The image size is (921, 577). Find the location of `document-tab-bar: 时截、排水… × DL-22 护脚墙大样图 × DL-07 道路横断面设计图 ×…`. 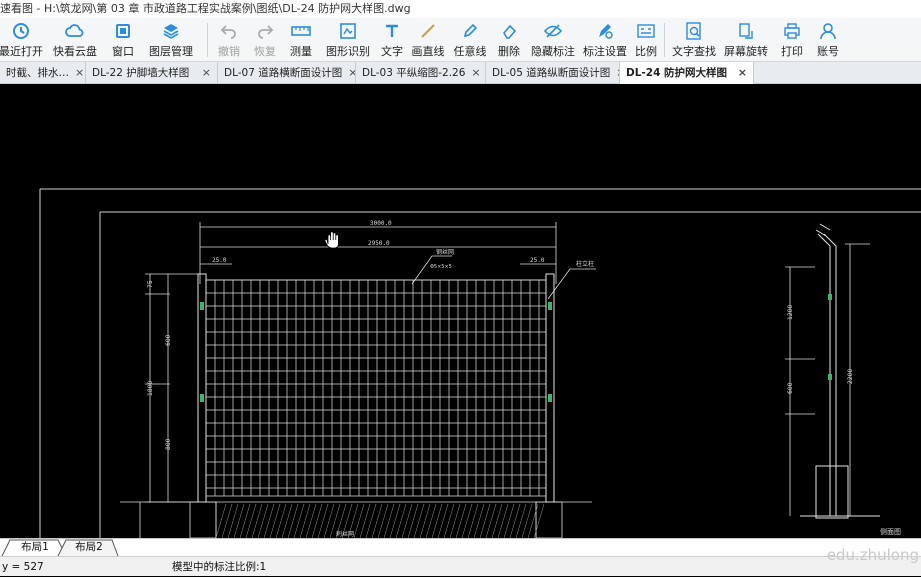

document-tab-bar: 时截、排水… × DL-22 护脚墙大样图 × DL-07 道路横断面设计图 ×… is located at coordinates (460, 73).